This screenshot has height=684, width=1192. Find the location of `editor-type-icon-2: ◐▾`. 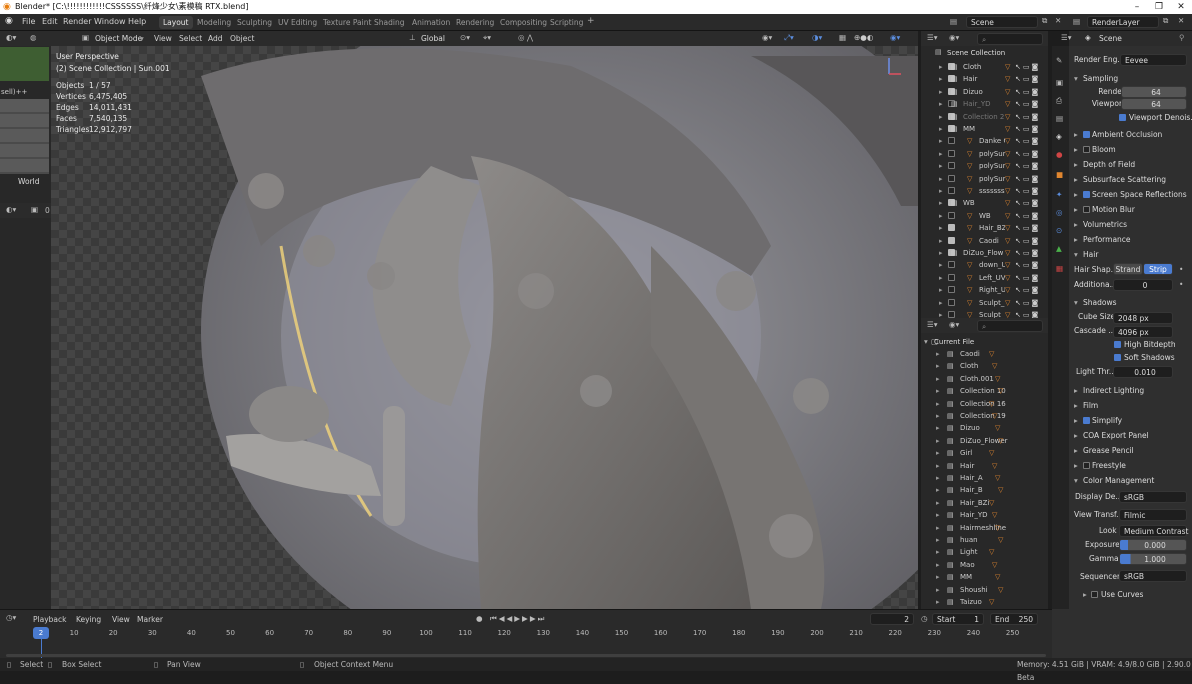

editor-type-icon-2: ◐▾ is located at coordinates (11, 209).